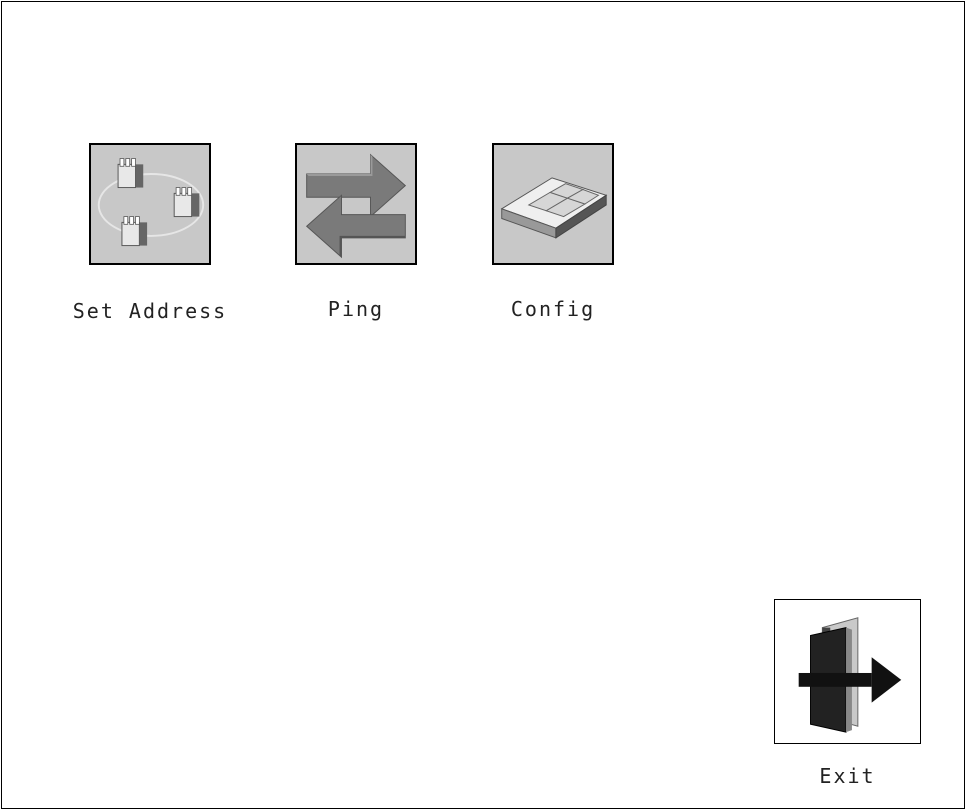 This screenshot has height=809, width=967. I want to click on network-nodes-icon, so click(151, 202).